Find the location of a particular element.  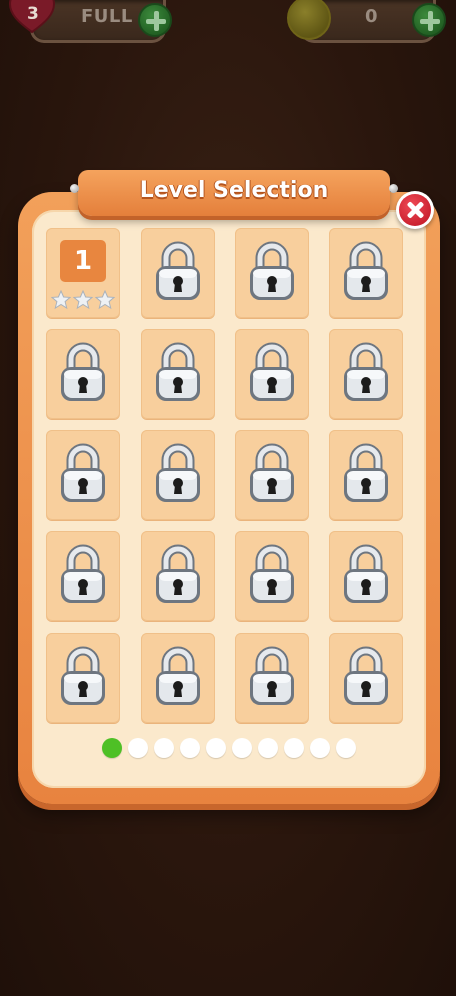

lives-status: FULL is located at coordinates (107, 16).